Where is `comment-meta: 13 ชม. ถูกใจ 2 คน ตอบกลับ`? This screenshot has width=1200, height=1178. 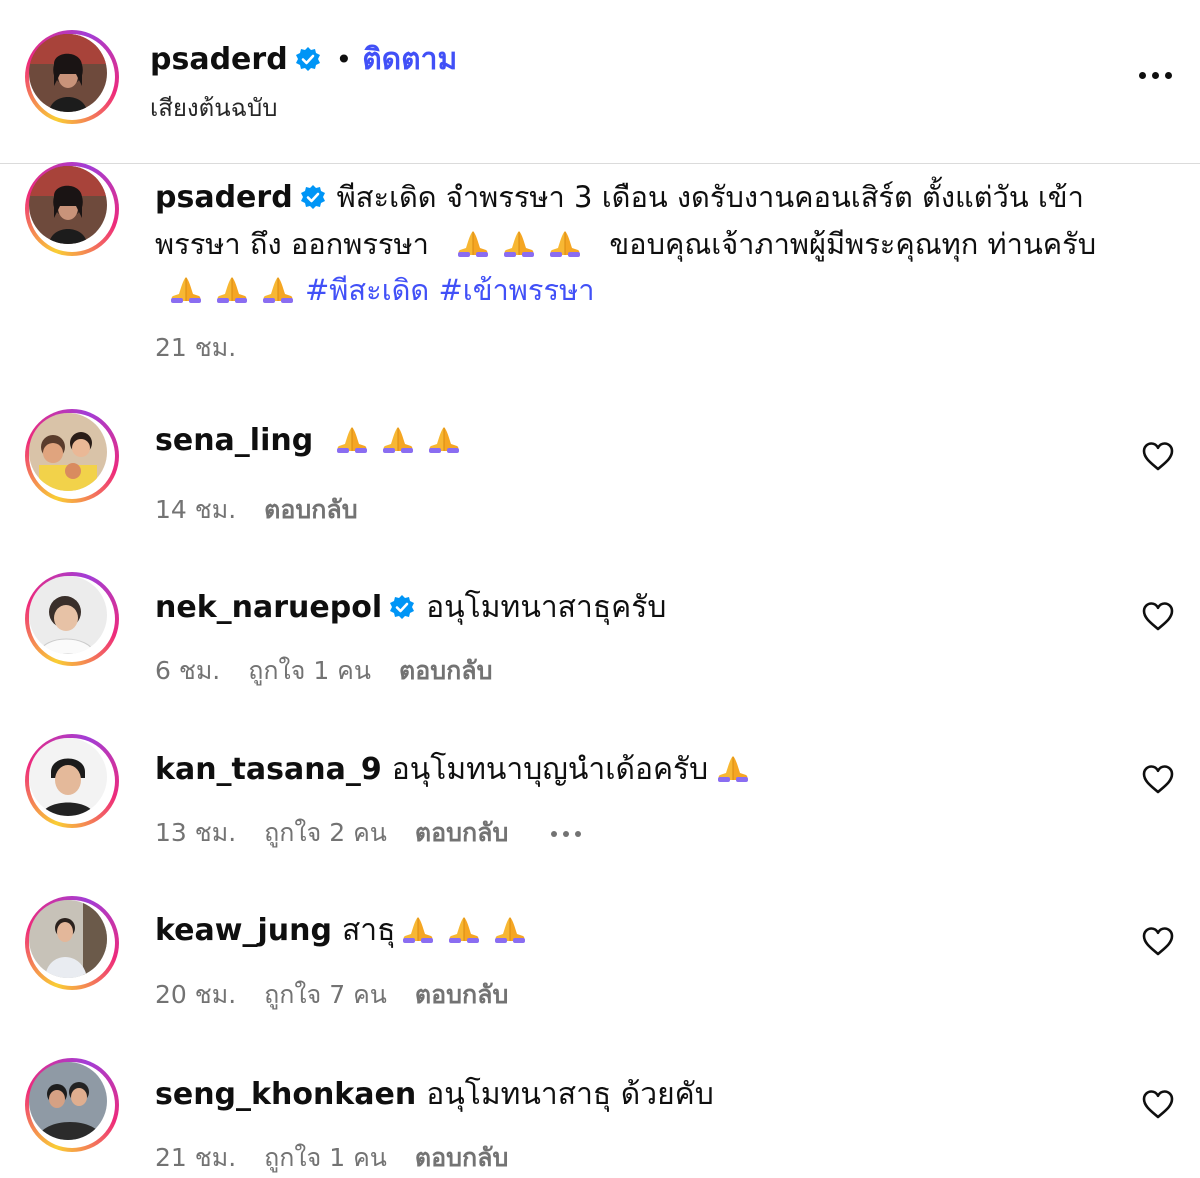
comment-meta: 13 ชม. ถูกใจ 2 คน ตอบกลับ is located at coordinates (383, 833).